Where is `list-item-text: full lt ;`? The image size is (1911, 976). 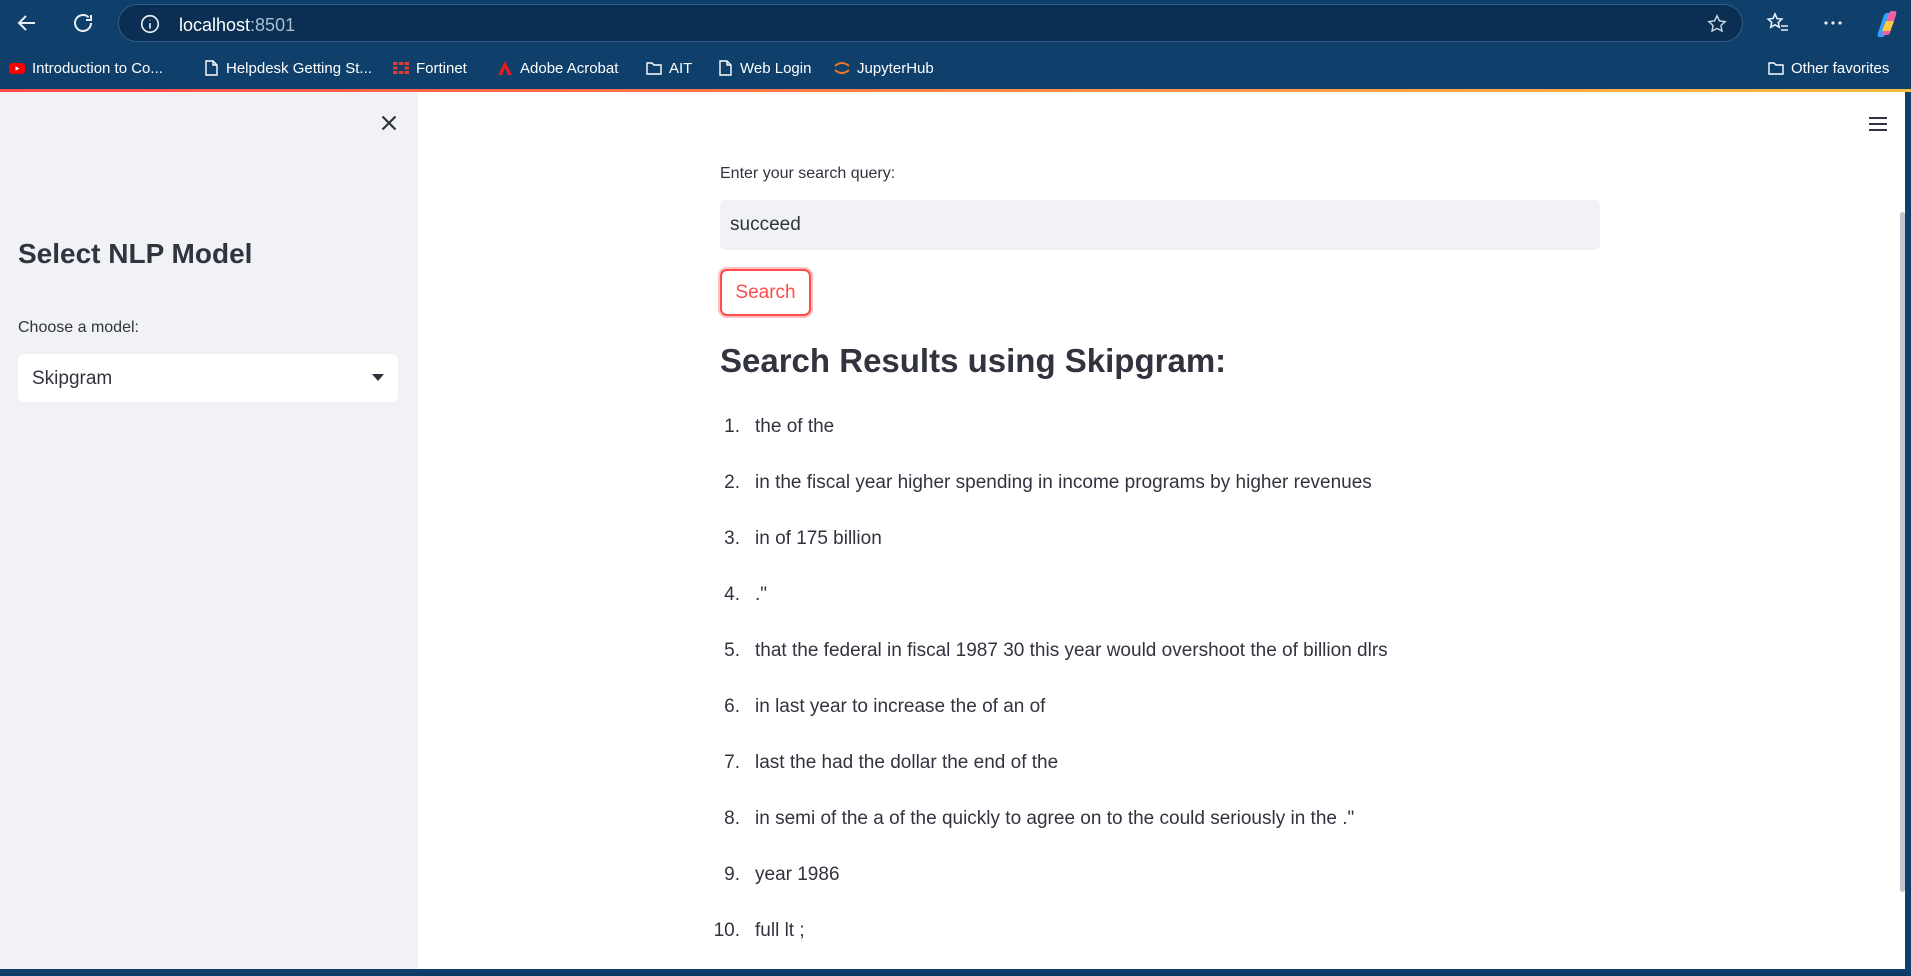 list-item-text: full lt ; is located at coordinates (780, 930).